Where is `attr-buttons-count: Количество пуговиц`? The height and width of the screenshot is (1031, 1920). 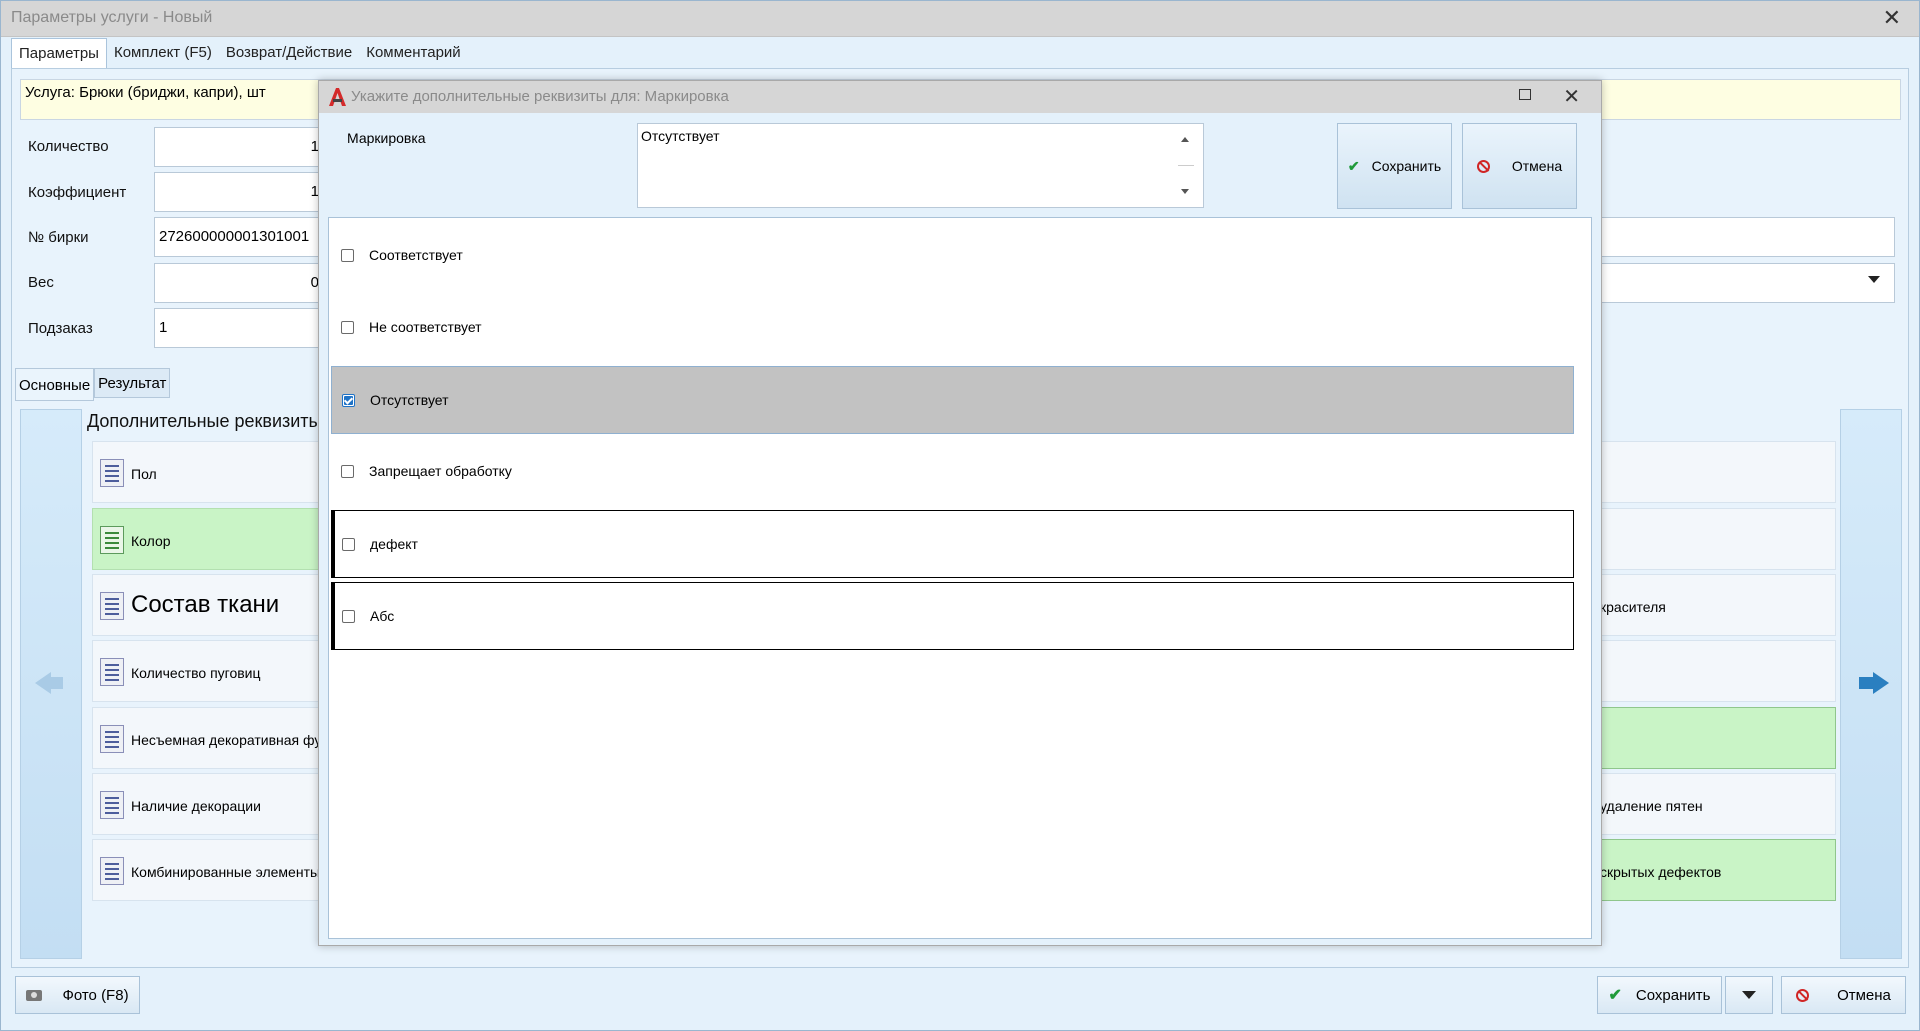 attr-buttons-count: Количество пуговиц is located at coordinates (217, 671).